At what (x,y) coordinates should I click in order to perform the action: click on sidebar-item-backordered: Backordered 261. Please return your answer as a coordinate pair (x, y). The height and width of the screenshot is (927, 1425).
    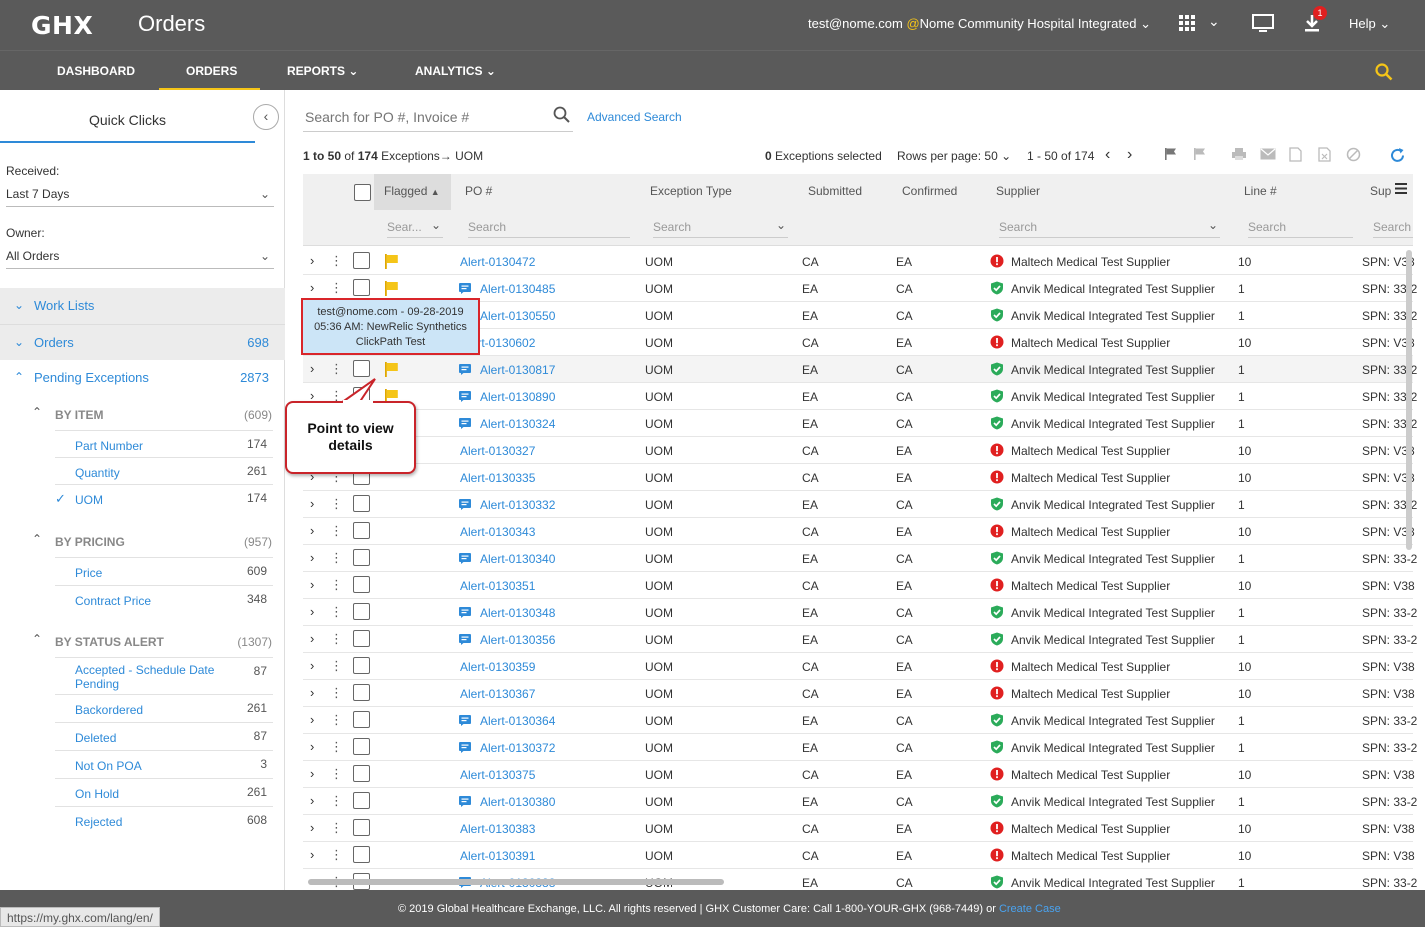
    Looking at the image, I should click on (164, 708).